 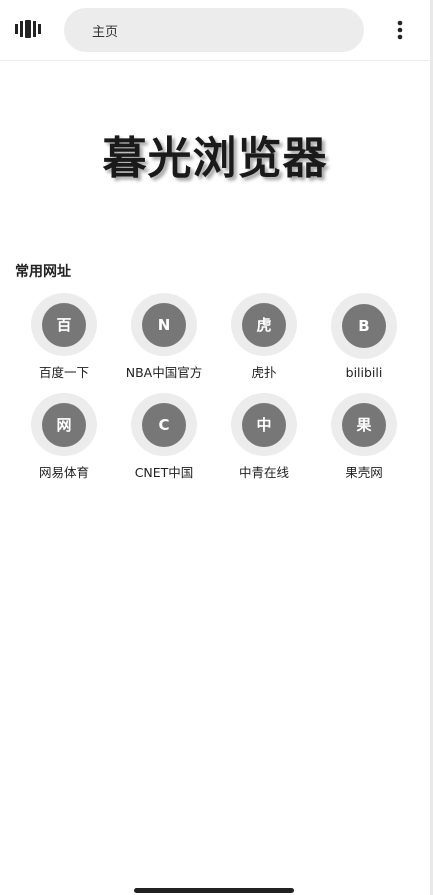 What do you see at coordinates (164, 372) in the screenshot?
I see `site-name: NBA中国官方` at bounding box center [164, 372].